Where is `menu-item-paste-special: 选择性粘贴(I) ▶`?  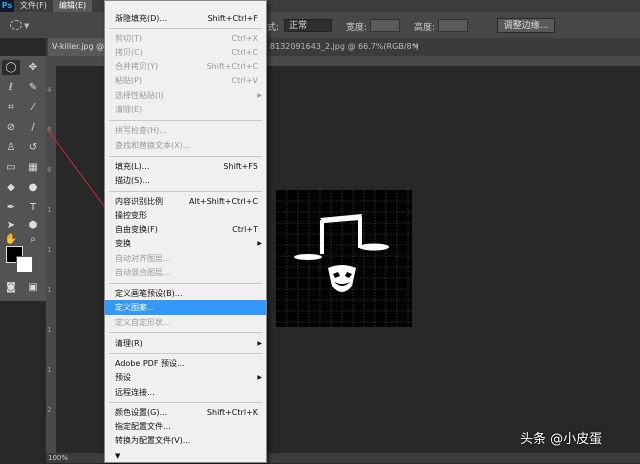
menu-item-paste-special: 选择性粘贴(I) ▶ is located at coordinates (185, 95).